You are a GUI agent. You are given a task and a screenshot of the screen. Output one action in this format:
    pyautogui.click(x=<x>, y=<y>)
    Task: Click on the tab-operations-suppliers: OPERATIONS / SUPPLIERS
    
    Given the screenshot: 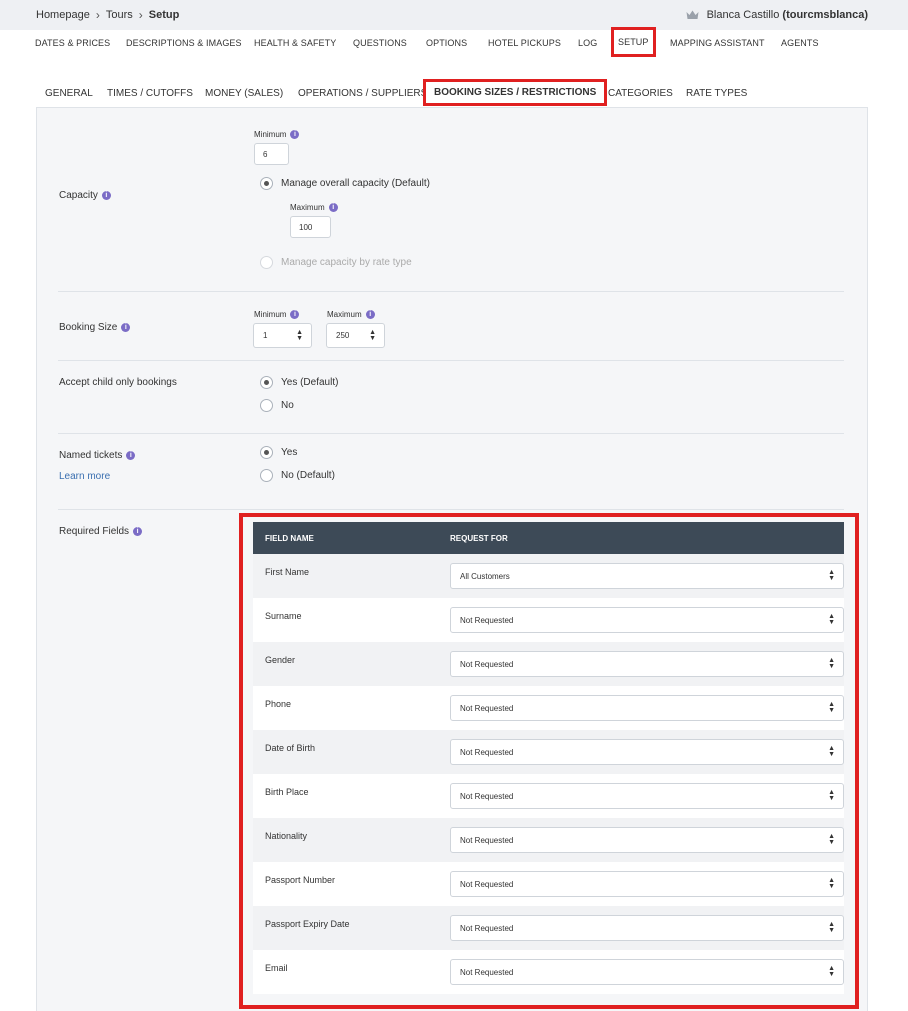 What is the action you would take?
    pyautogui.click(x=362, y=93)
    